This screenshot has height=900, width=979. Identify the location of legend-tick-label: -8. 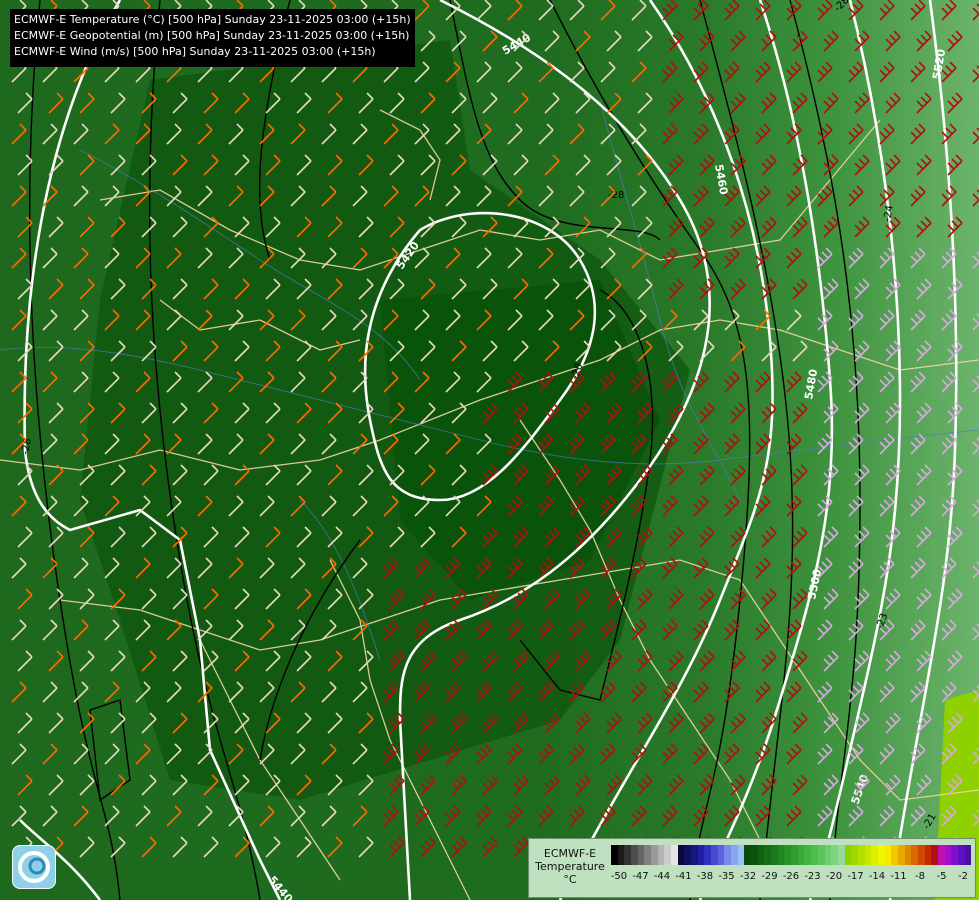
(920, 876).